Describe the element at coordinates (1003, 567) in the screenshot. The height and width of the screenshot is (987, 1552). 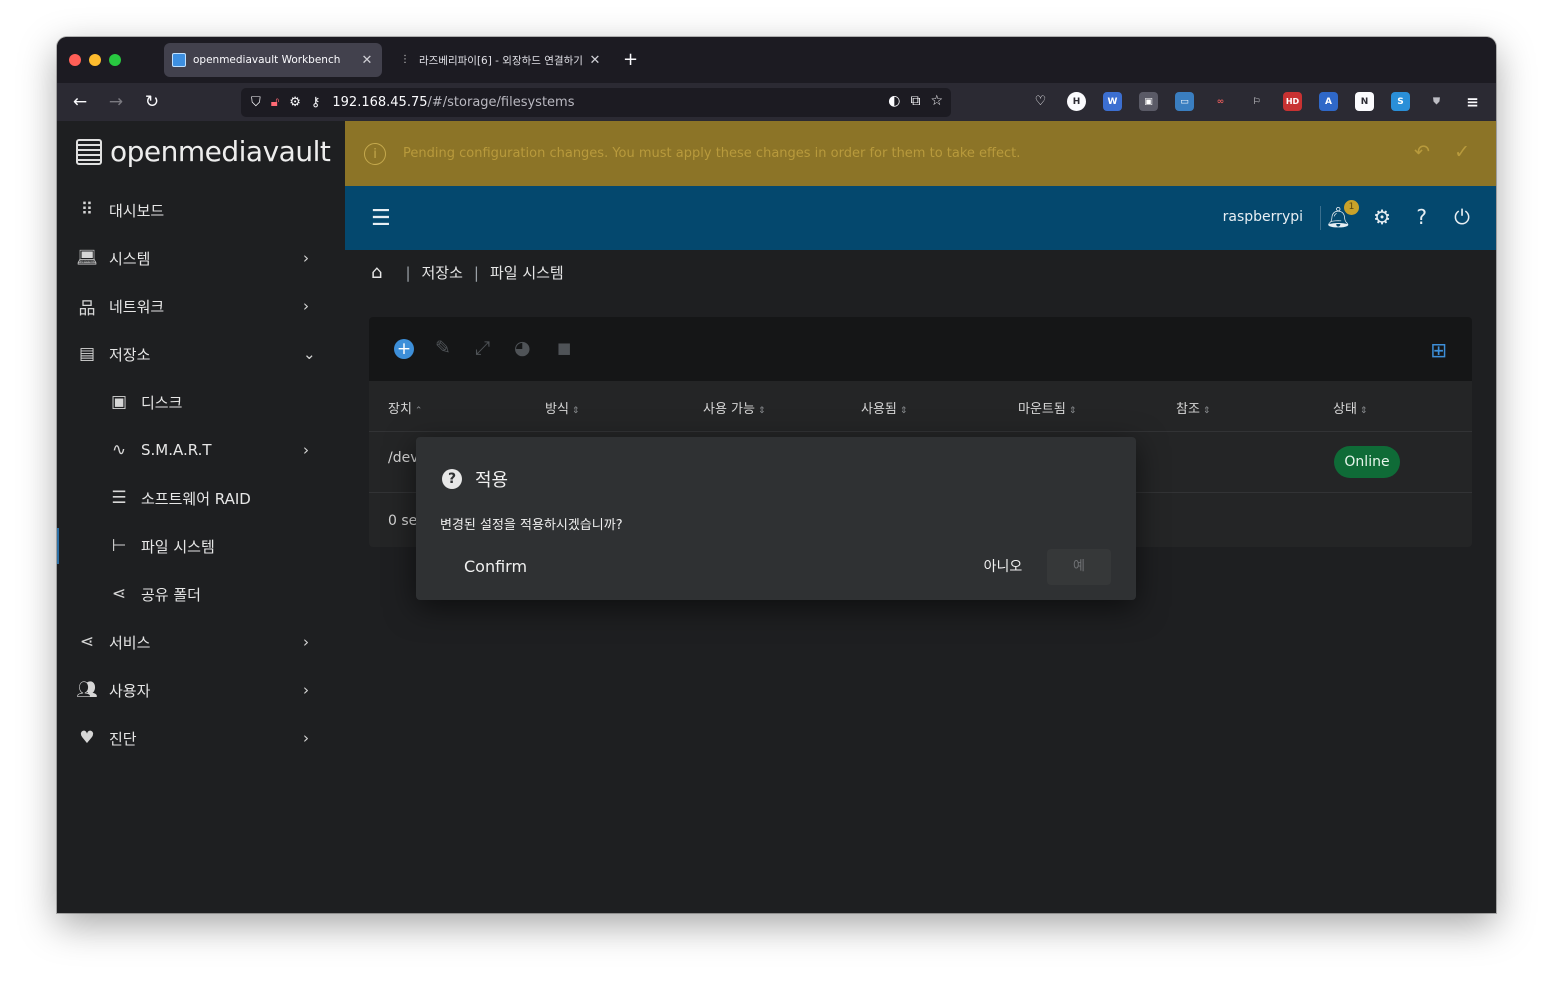
I see `no-button: 아니오` at that location.